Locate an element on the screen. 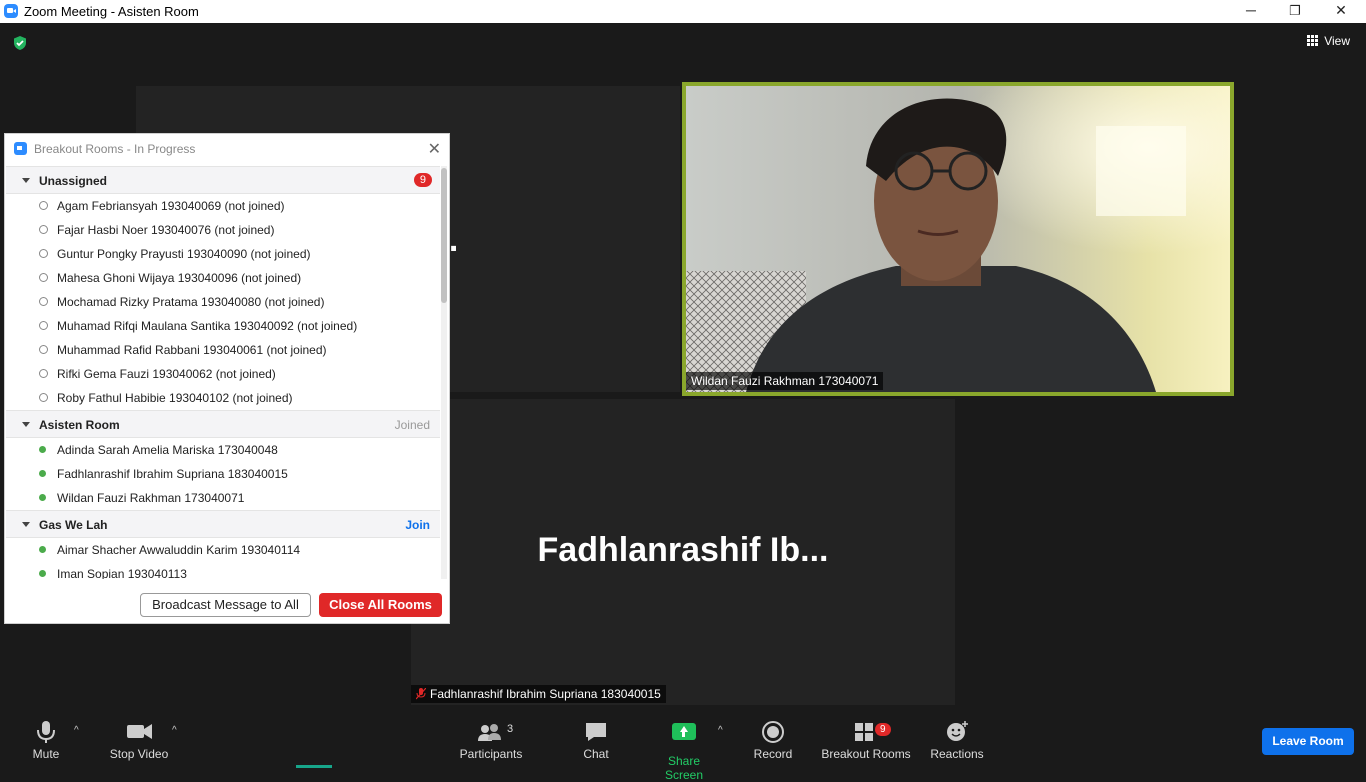 This screenshot has height=782, width=1366. reactions-button: Reactions is located at coordinates (957, 737).